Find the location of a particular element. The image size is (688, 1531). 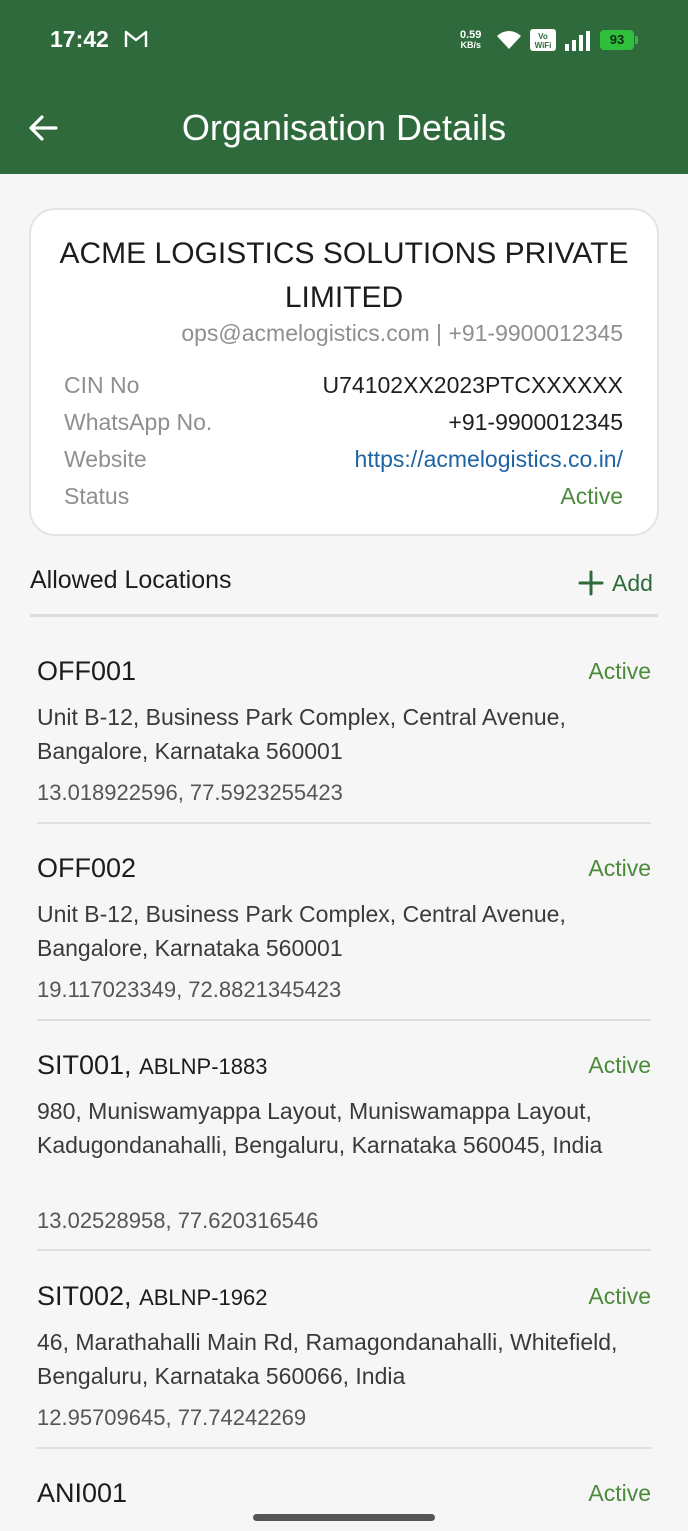

vowifi-icon: Vo WiFi is located at coordinates (543, 40).